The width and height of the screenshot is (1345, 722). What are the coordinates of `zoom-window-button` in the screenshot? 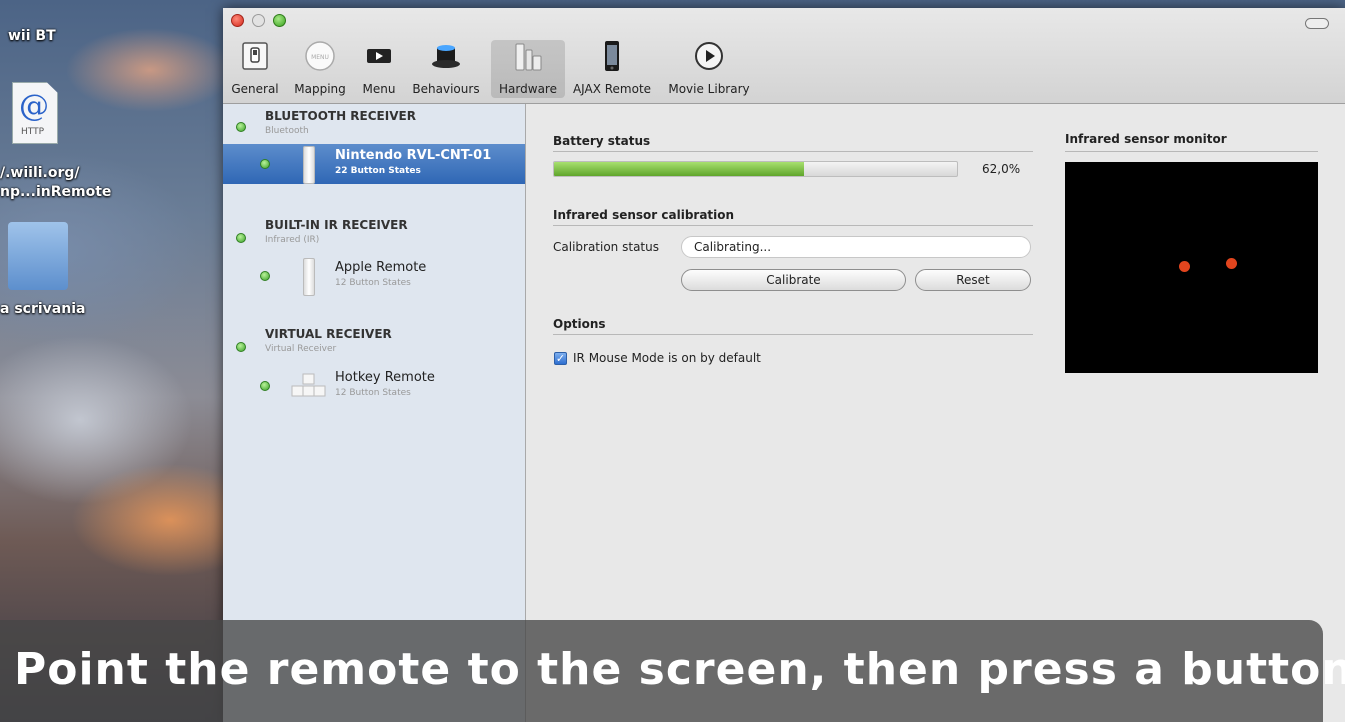 It's located at (279, 20).